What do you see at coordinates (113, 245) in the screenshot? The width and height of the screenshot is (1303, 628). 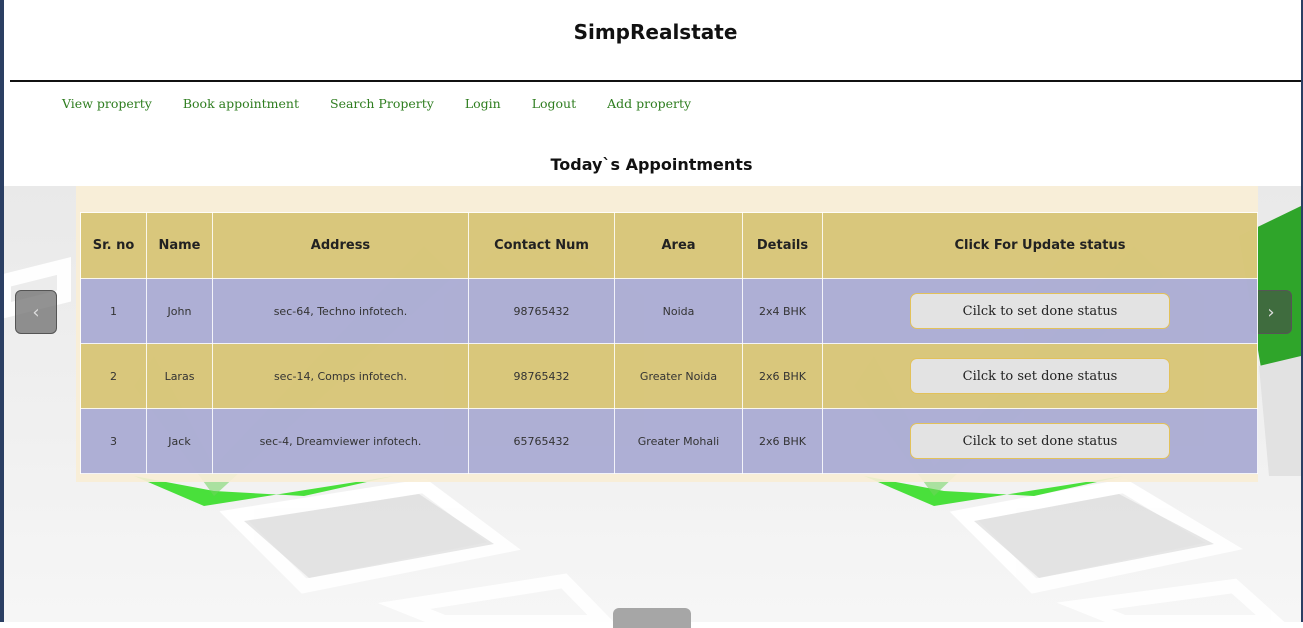 I see `header-sr-no: Sr. no` at bounding box center [113, 245].